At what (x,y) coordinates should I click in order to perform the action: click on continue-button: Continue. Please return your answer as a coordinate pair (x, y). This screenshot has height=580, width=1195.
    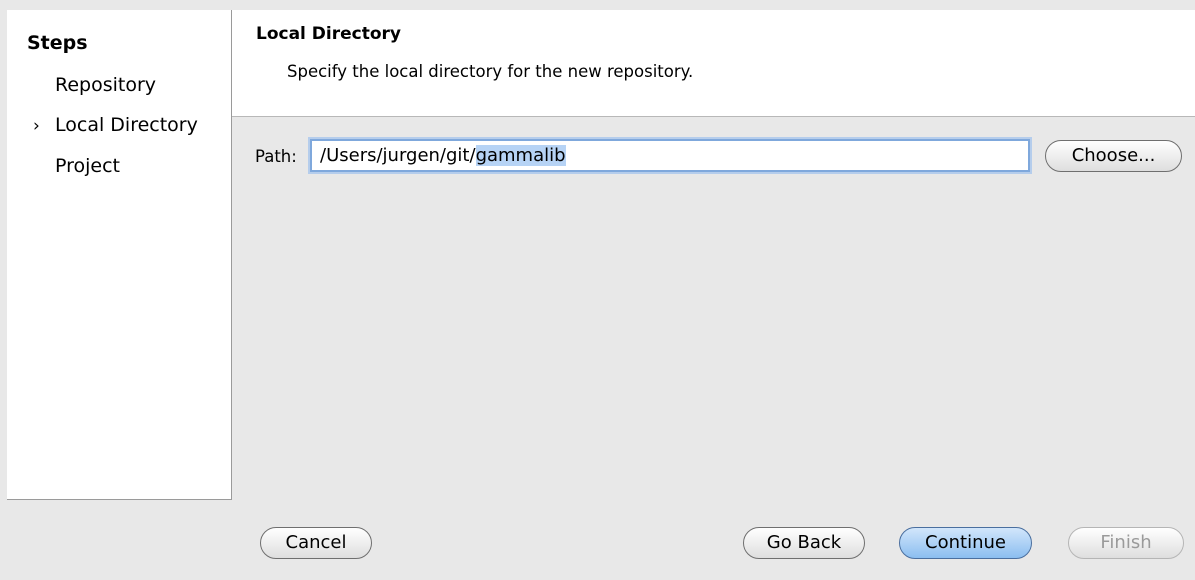
    Looking at the image, I should click on (965, 543).